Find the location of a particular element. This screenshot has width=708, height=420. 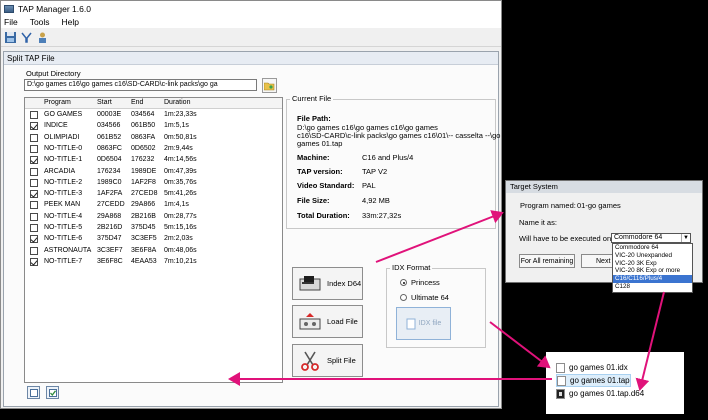

table-row: NO-TITLE-6 375D47 3C3EF5 2m:2,03s is located at coordinates (153, 239).